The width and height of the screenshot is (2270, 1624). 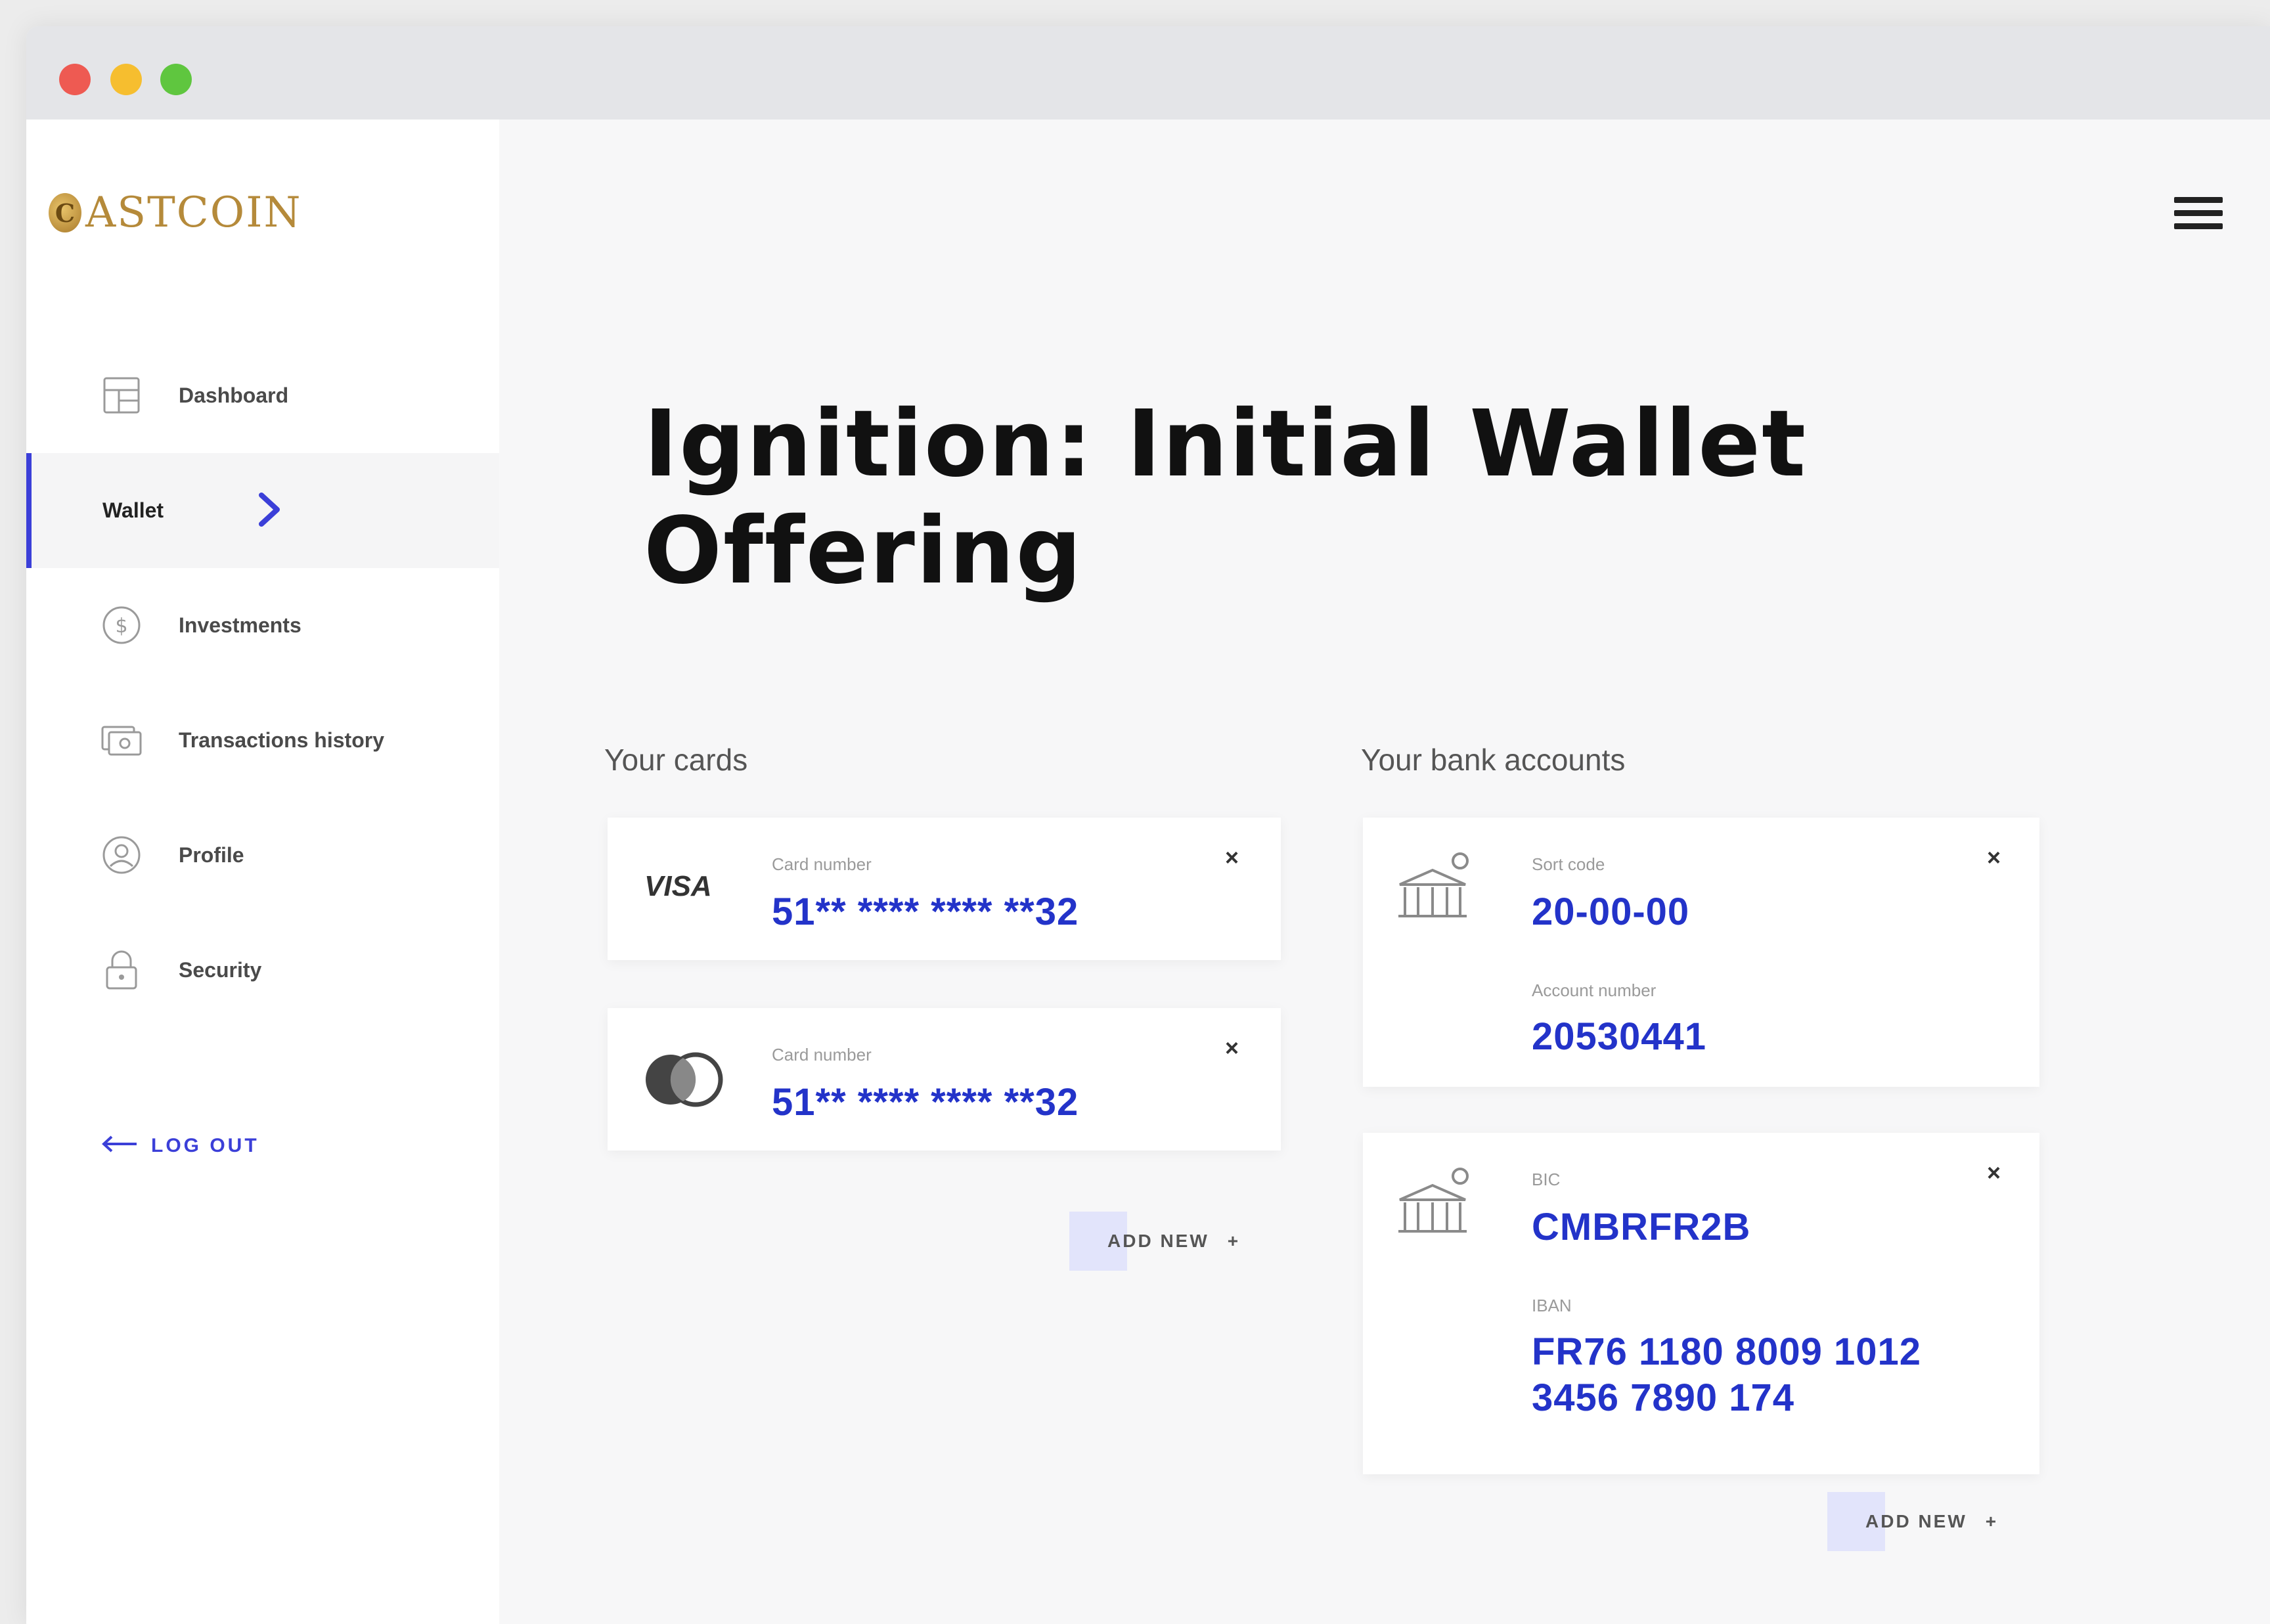 What do you see at coordinates (1569, 864) in the screenshot?
I see `sort-code-label: Sort code` at bounding box center [1569, 864].